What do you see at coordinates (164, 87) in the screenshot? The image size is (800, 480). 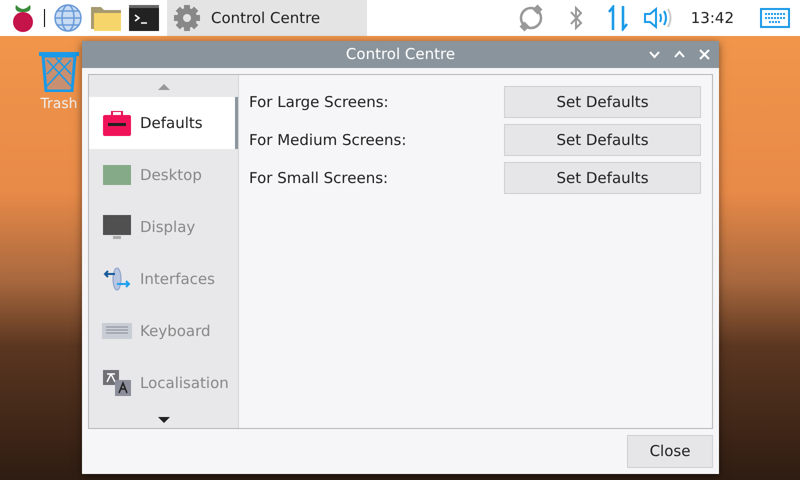 I see `scroll-up-icon` at bounding box center [164, 87].